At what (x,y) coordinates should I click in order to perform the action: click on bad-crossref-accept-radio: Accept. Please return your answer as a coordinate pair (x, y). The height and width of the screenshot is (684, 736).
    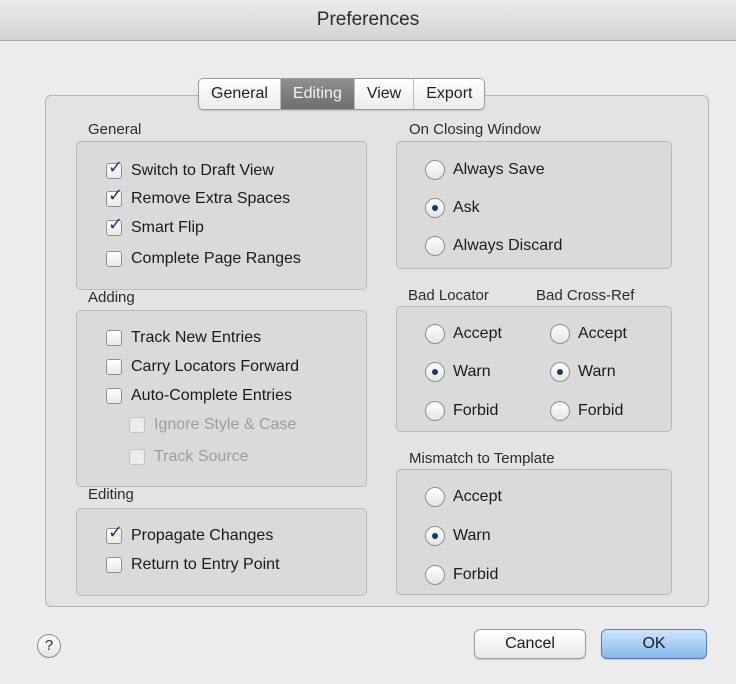
    Looking at the image, I should click on (588, 334).